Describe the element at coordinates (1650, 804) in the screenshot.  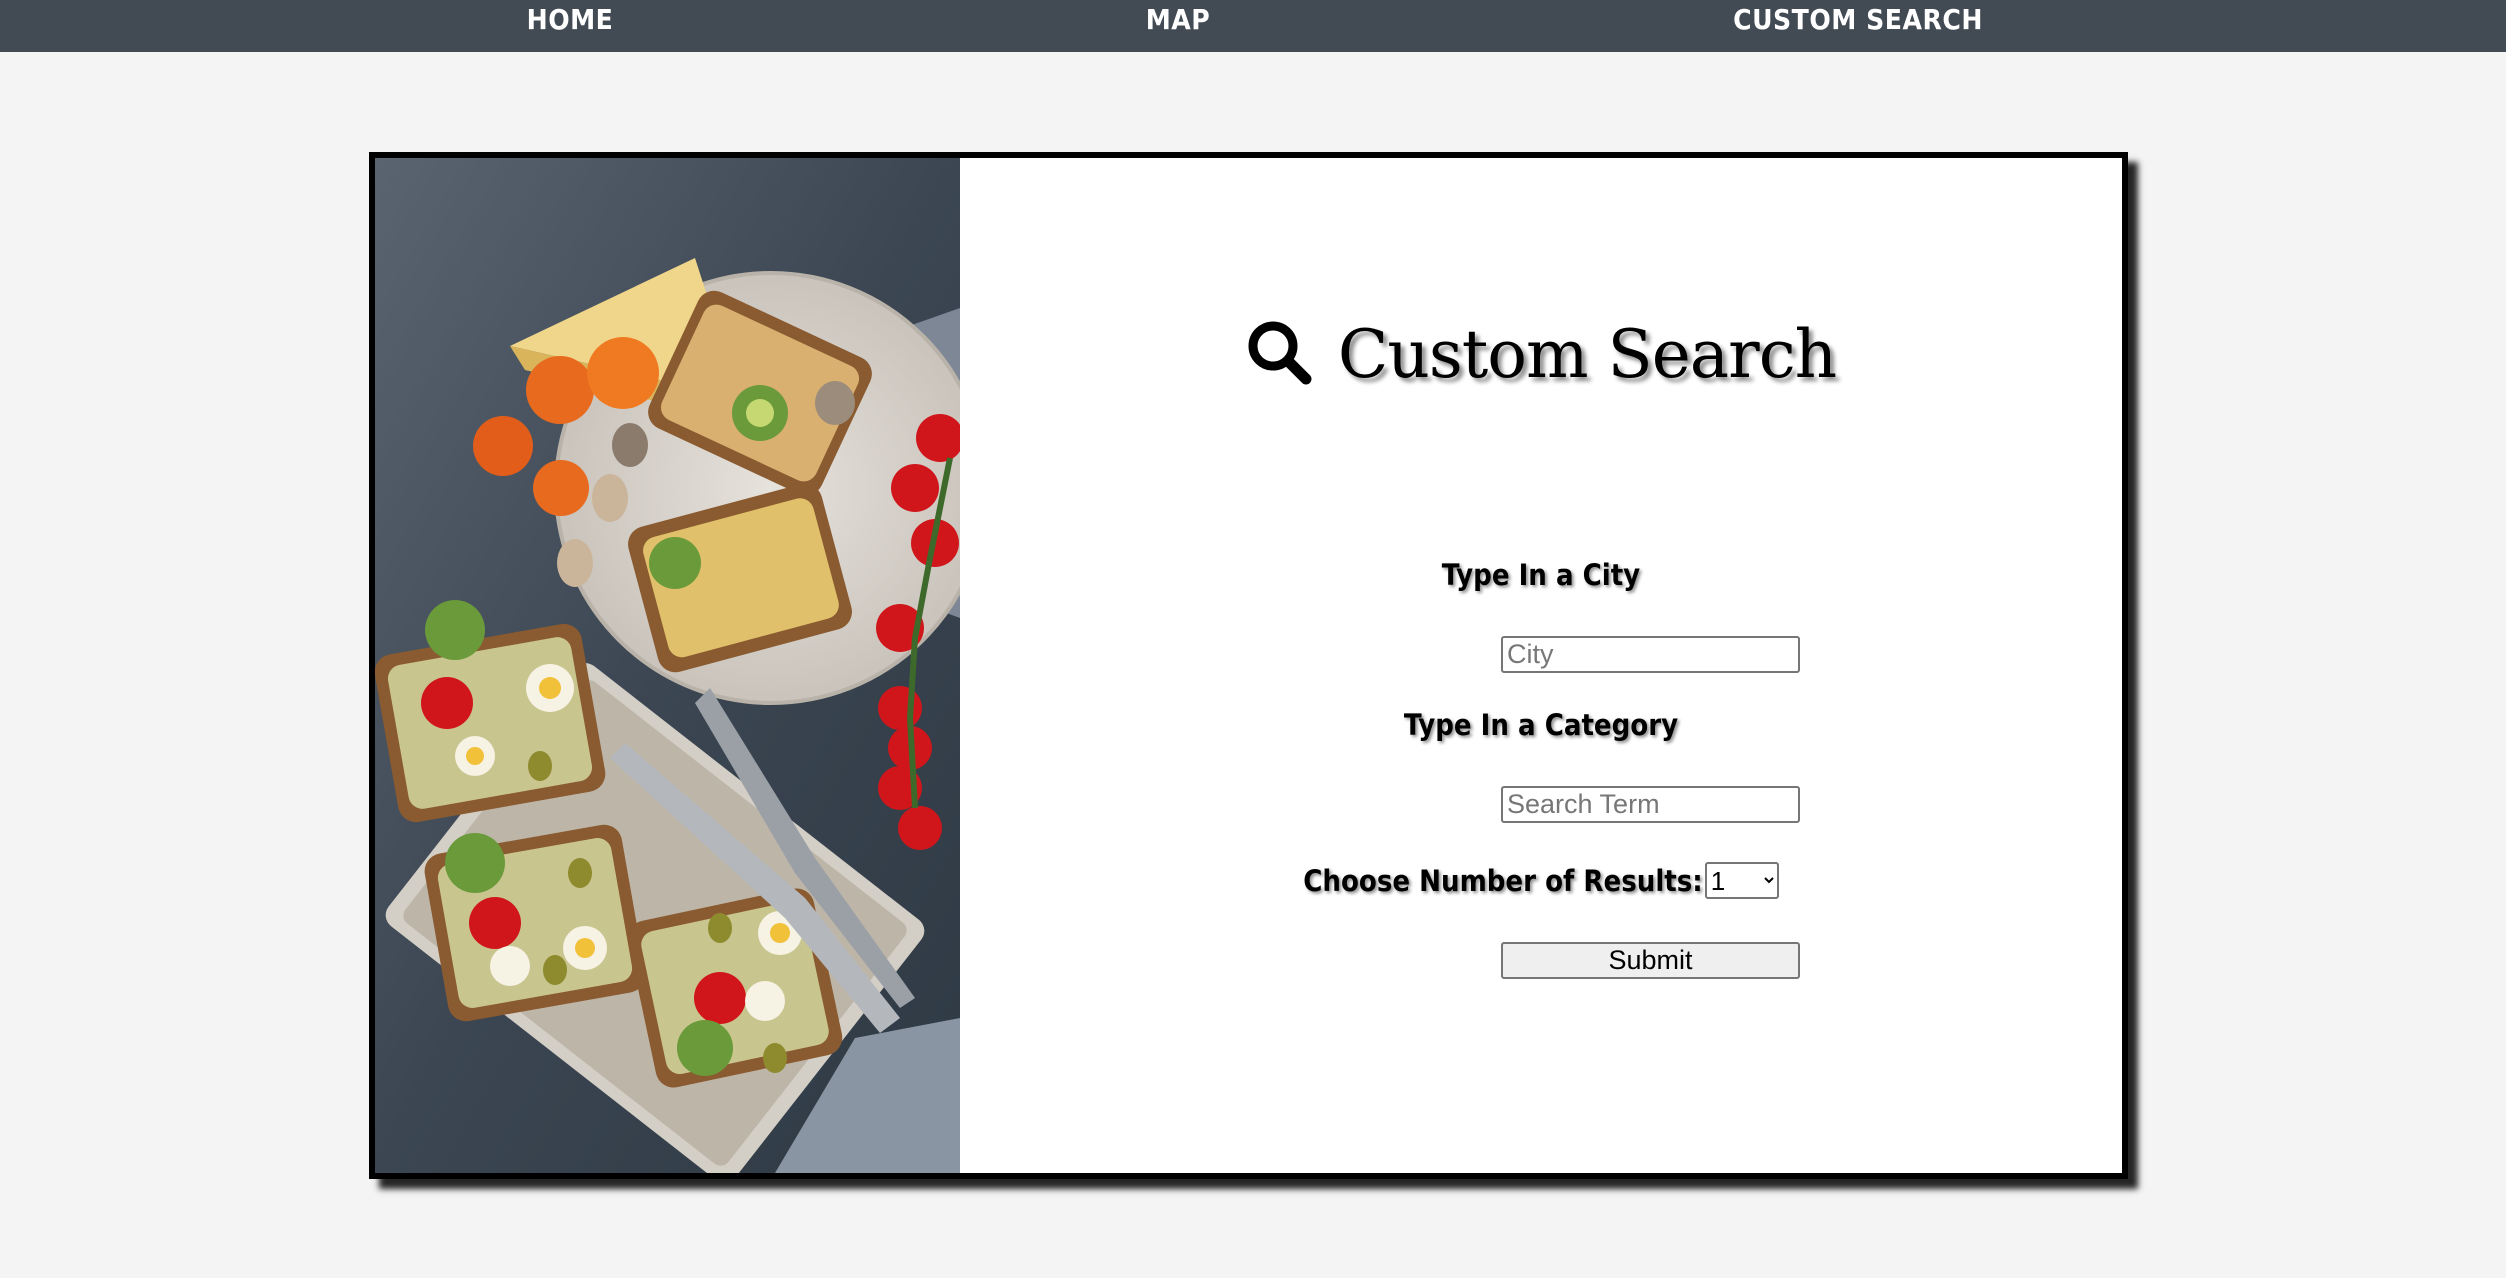
I see `search-term-input` at that location.